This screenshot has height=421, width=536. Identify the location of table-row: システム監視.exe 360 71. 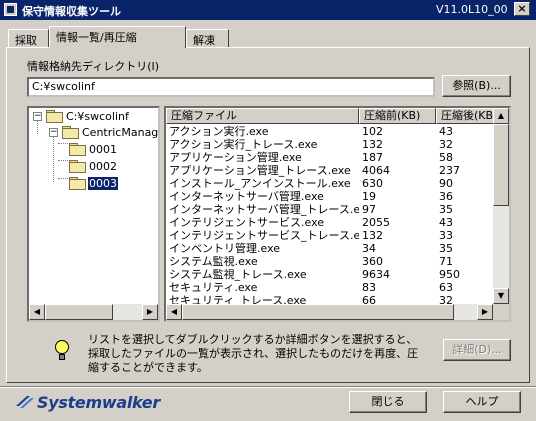
(329, 261).